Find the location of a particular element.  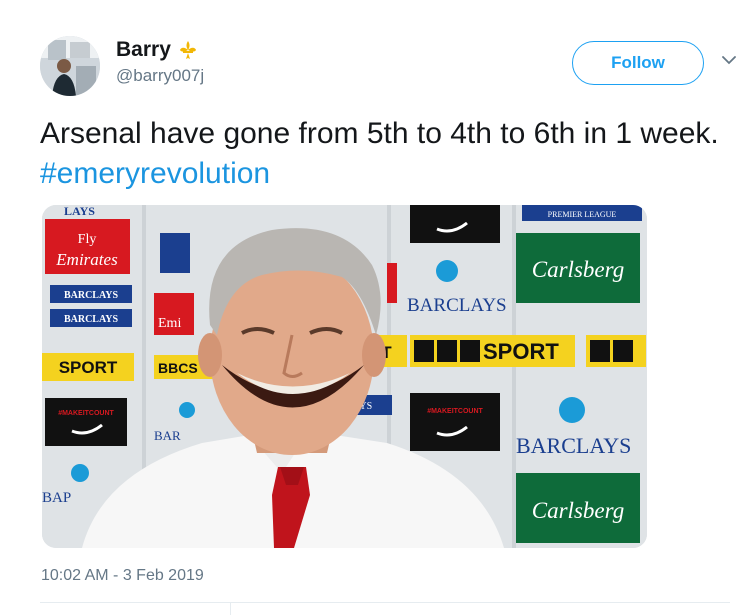

board-text-lays-top: LAYS is located at coordinates (79, 211).